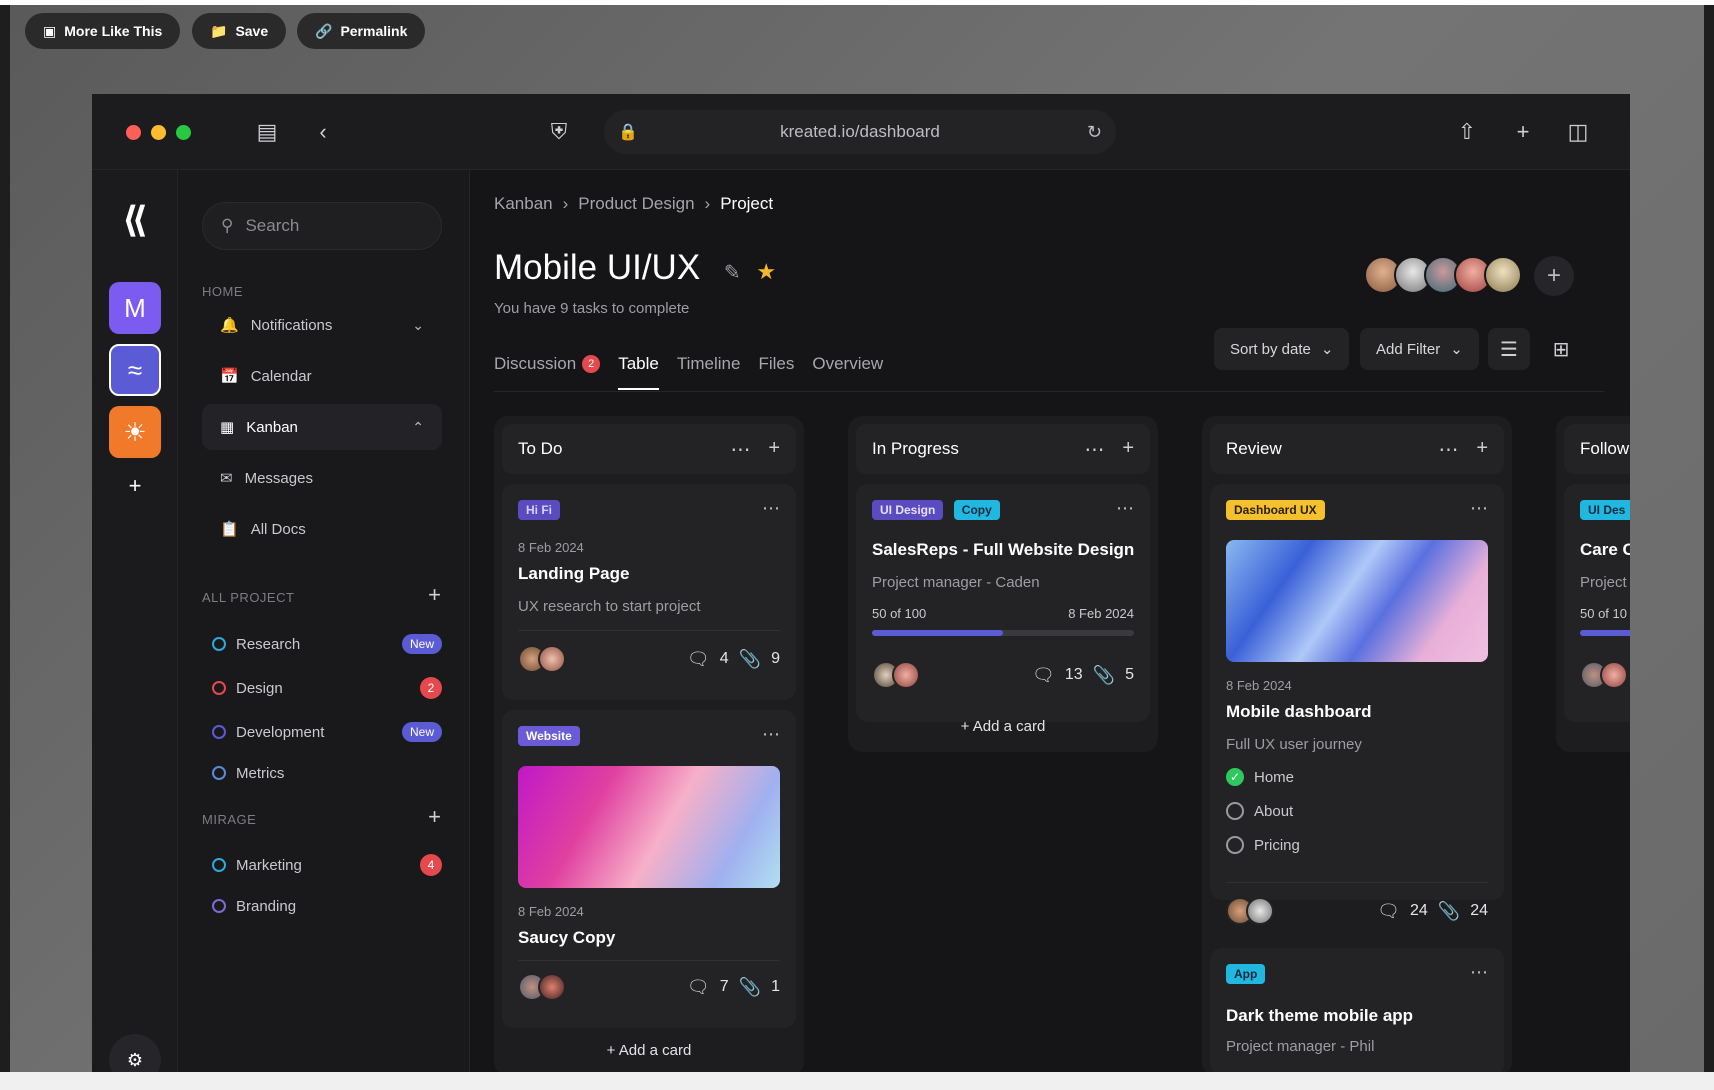 This screenshot has width=1714, height=1090. Describe the element at coordinates (1263, 845) in the screenshot. I see `checklist-item-pricing: Pricing` at that location.